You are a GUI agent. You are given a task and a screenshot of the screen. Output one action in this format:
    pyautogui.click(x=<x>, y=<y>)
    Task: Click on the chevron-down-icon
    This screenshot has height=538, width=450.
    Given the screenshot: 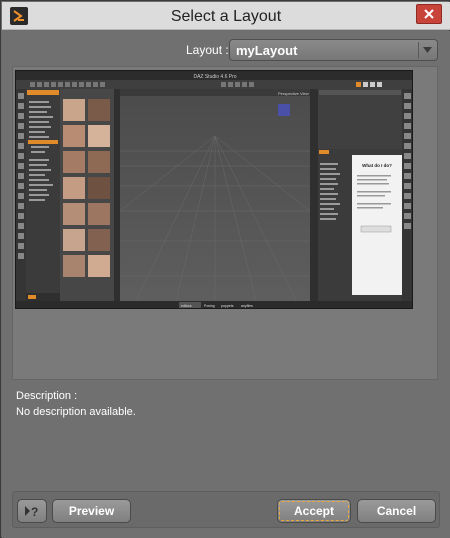 What is the action you would take?
    pyautogui.click(x=427, y=50)
    